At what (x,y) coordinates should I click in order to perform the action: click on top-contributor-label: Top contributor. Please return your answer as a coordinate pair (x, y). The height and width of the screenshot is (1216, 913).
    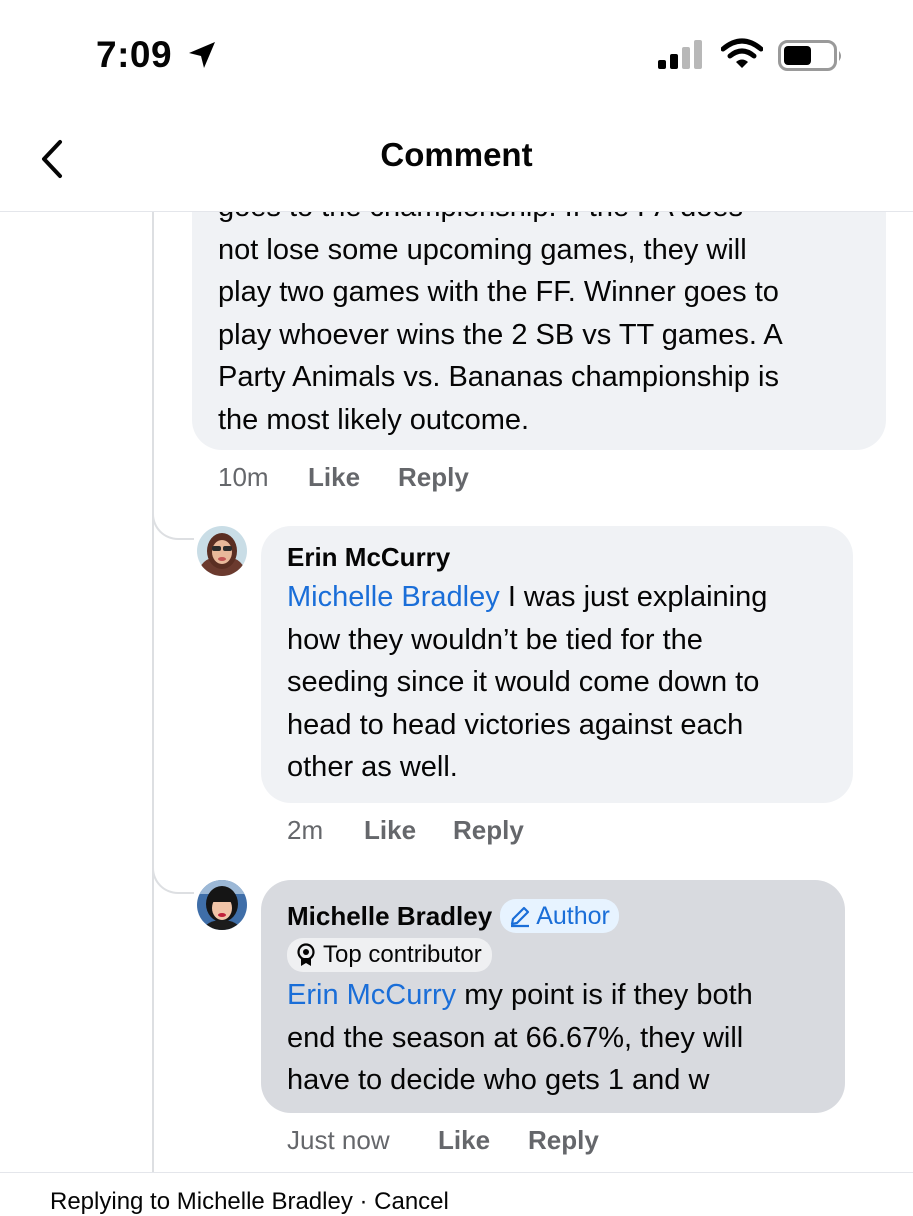
    Looking at the image, I should click on (402, 954).